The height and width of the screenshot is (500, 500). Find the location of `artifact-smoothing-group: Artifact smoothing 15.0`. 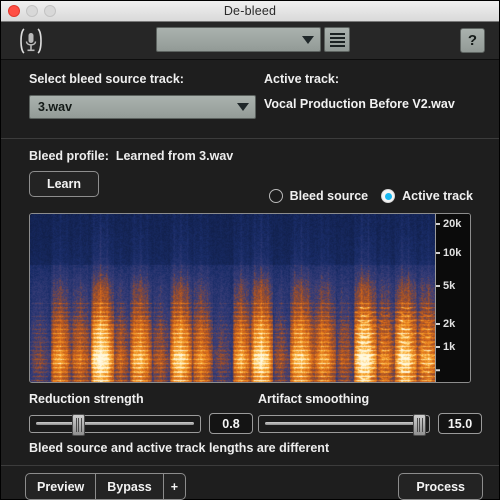

artifact-smoothing-group: Artifact smoothing 15.0 is located at coordinates (372, 414).